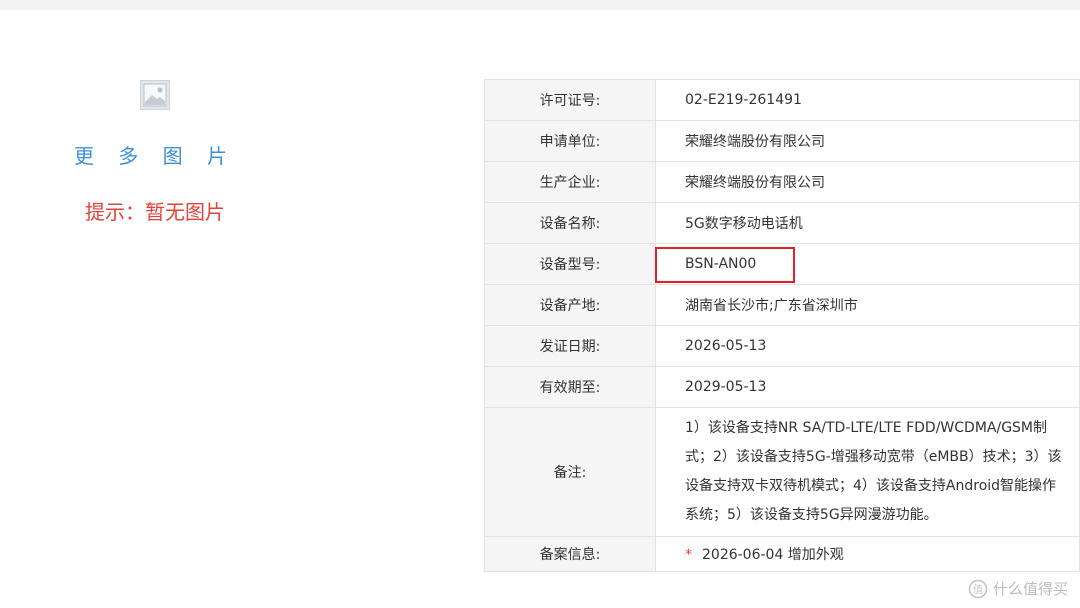 The image size is (1080, 608). Describe the element at coordinates (570, 141) in the screenshot. I see `applicant-label: 申请单位:` at that location.